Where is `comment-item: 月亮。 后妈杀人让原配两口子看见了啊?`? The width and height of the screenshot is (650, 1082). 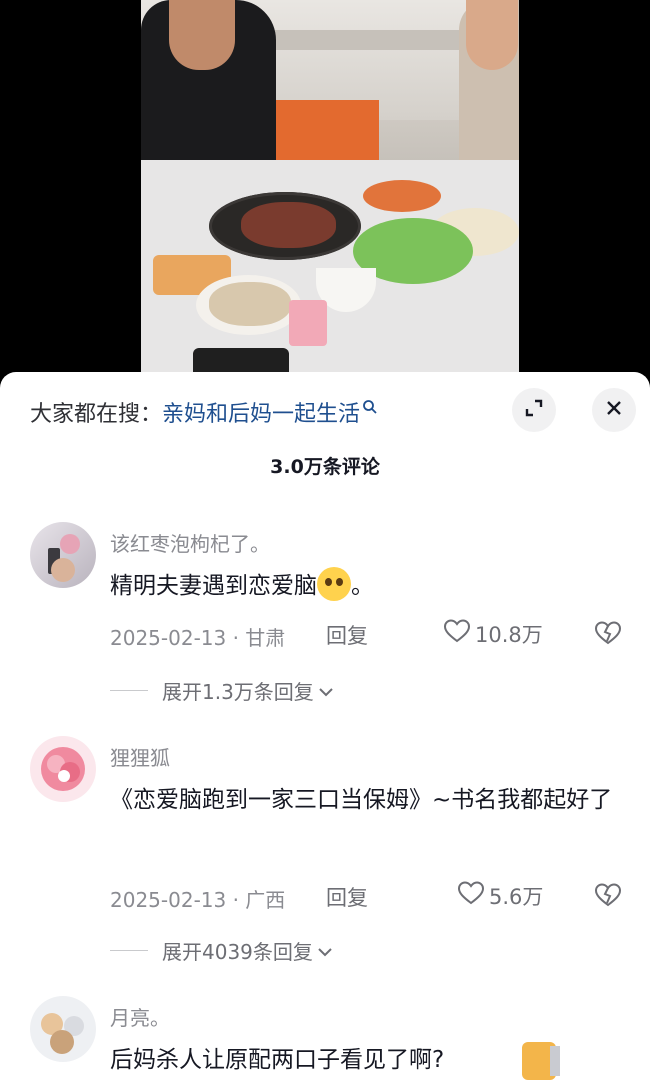
comment-item: 月亮。 后妈杀人让原配两口子看见了啊? is located at coordinates (325, 1038).